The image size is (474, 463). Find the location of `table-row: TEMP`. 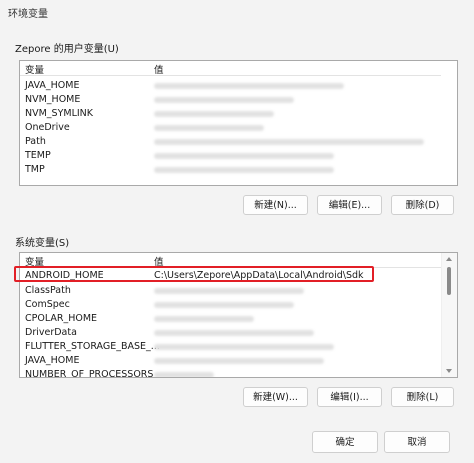

table-row: TEMP is located at coordinates (230, 156).